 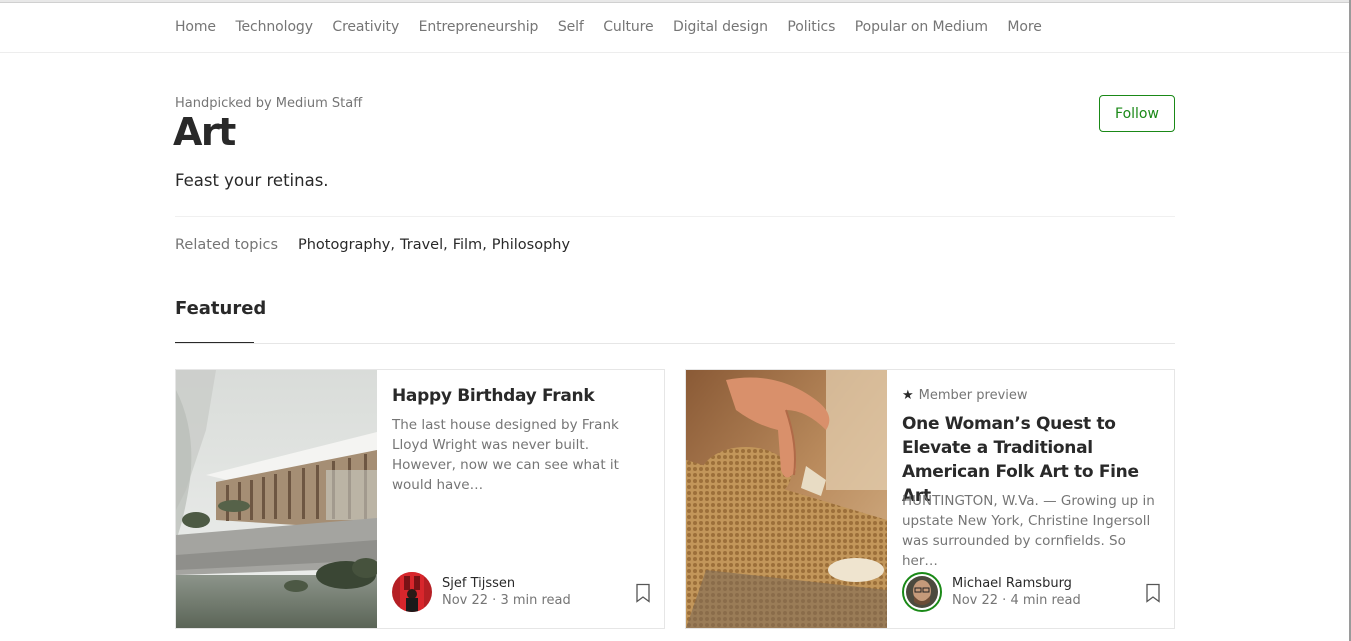 What do you see at coordinates (421, 245) in the screenshot?
I see `related-topic-travel: Travel` at bounding box center [421, 245].